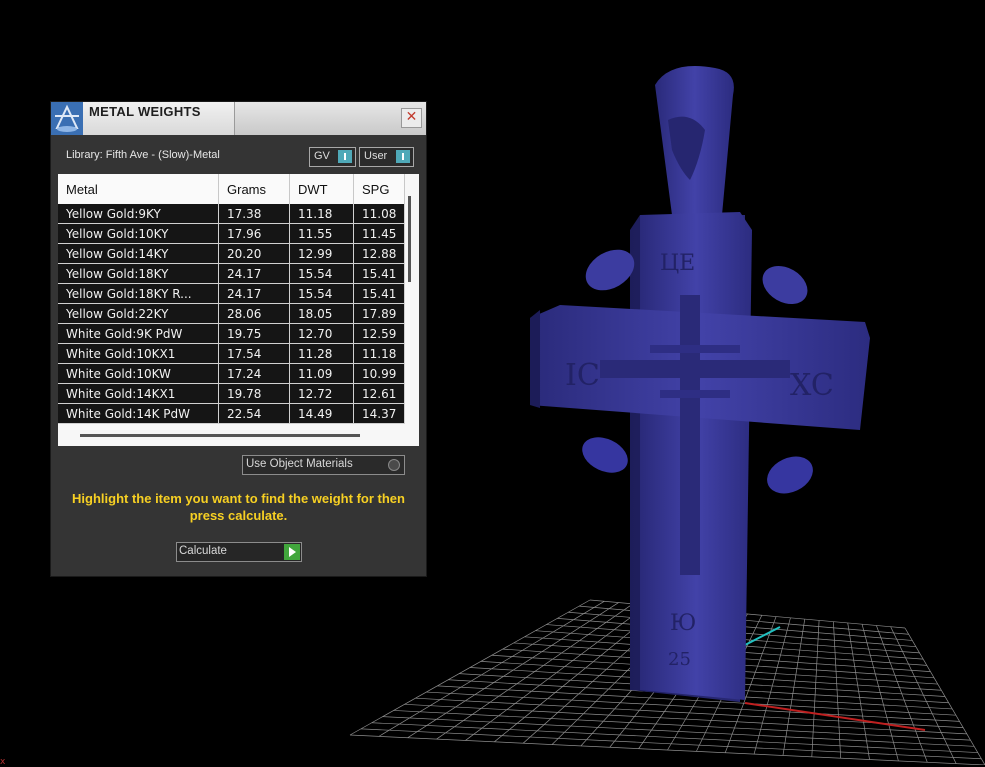 Image resolution: width=985 pixels, height=767 pixels. I want to click on table-row: Yellow Gold:22KY 28.06 18.05 17.89, so click(231, 313).